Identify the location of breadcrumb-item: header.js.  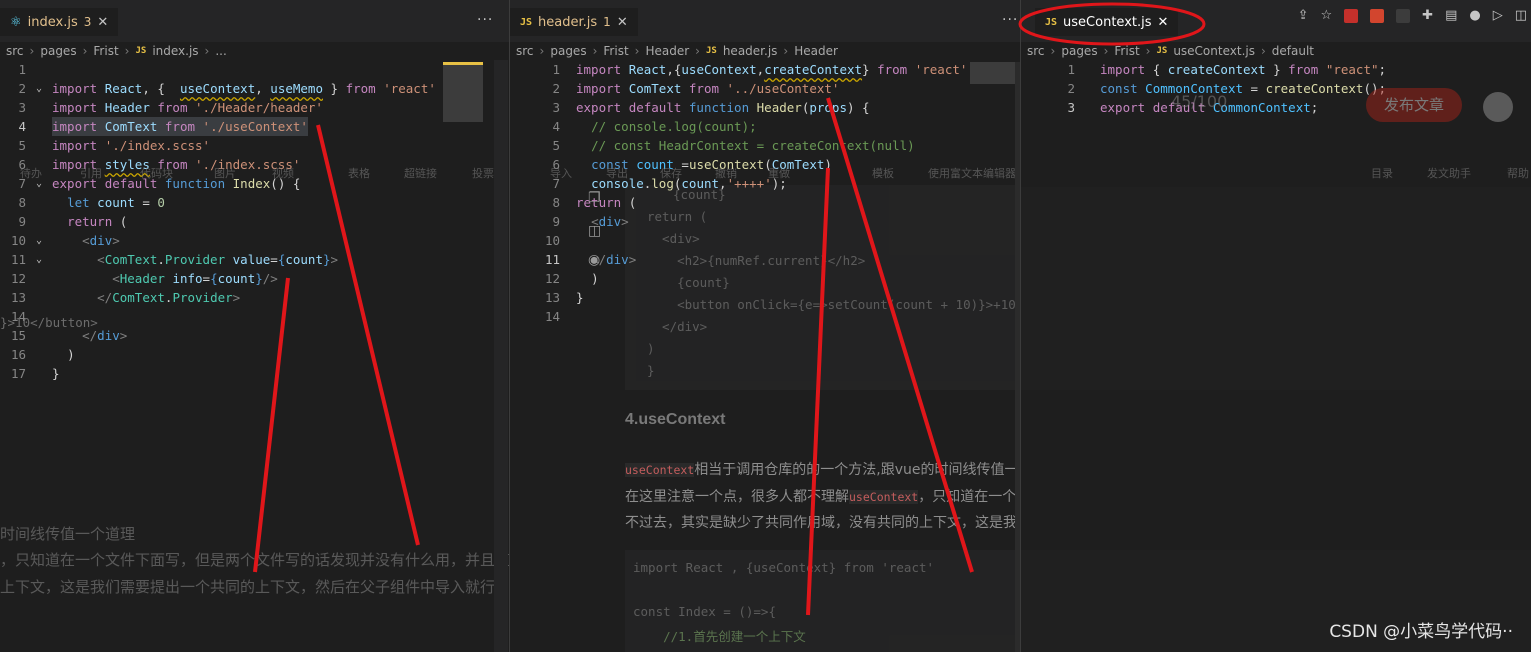
(750, 51).